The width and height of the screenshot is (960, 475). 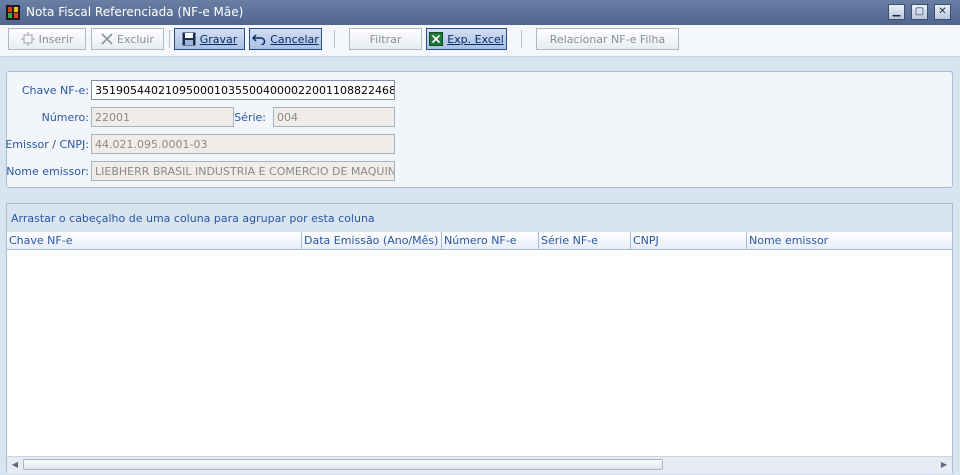 I want to click on exp-excel-label: Exp. Excel, so click(x=475, y=39).